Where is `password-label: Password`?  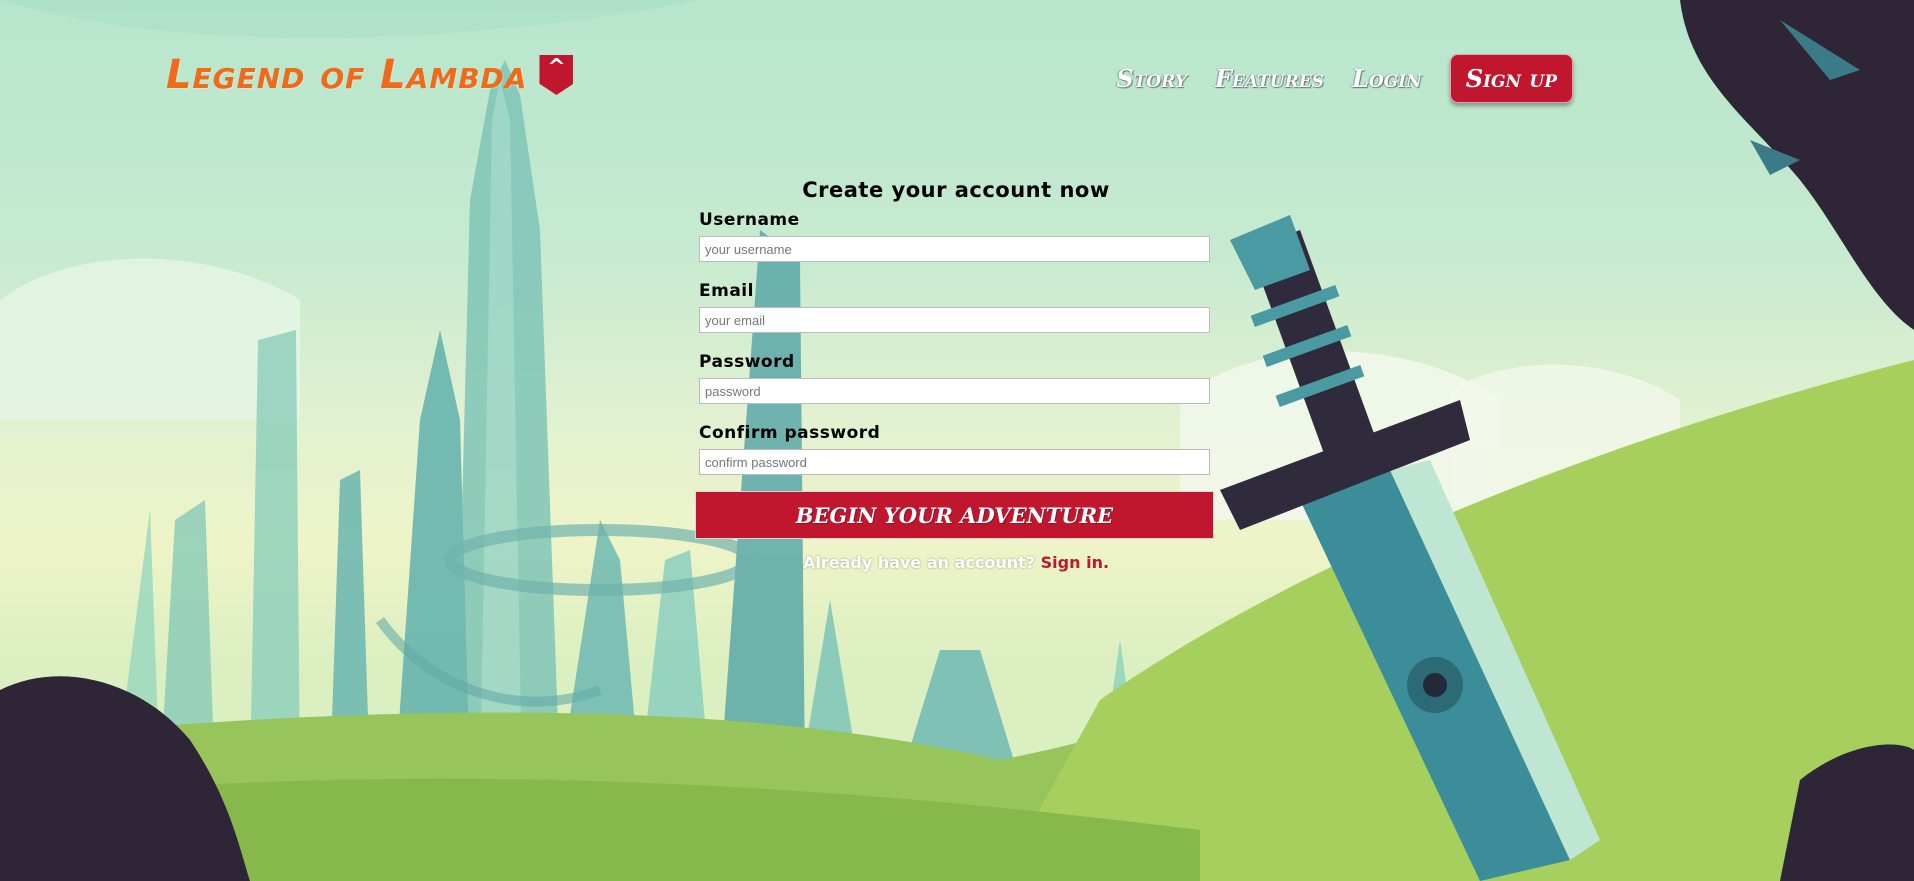 password-label: Password is located at coordinates (747, 362).